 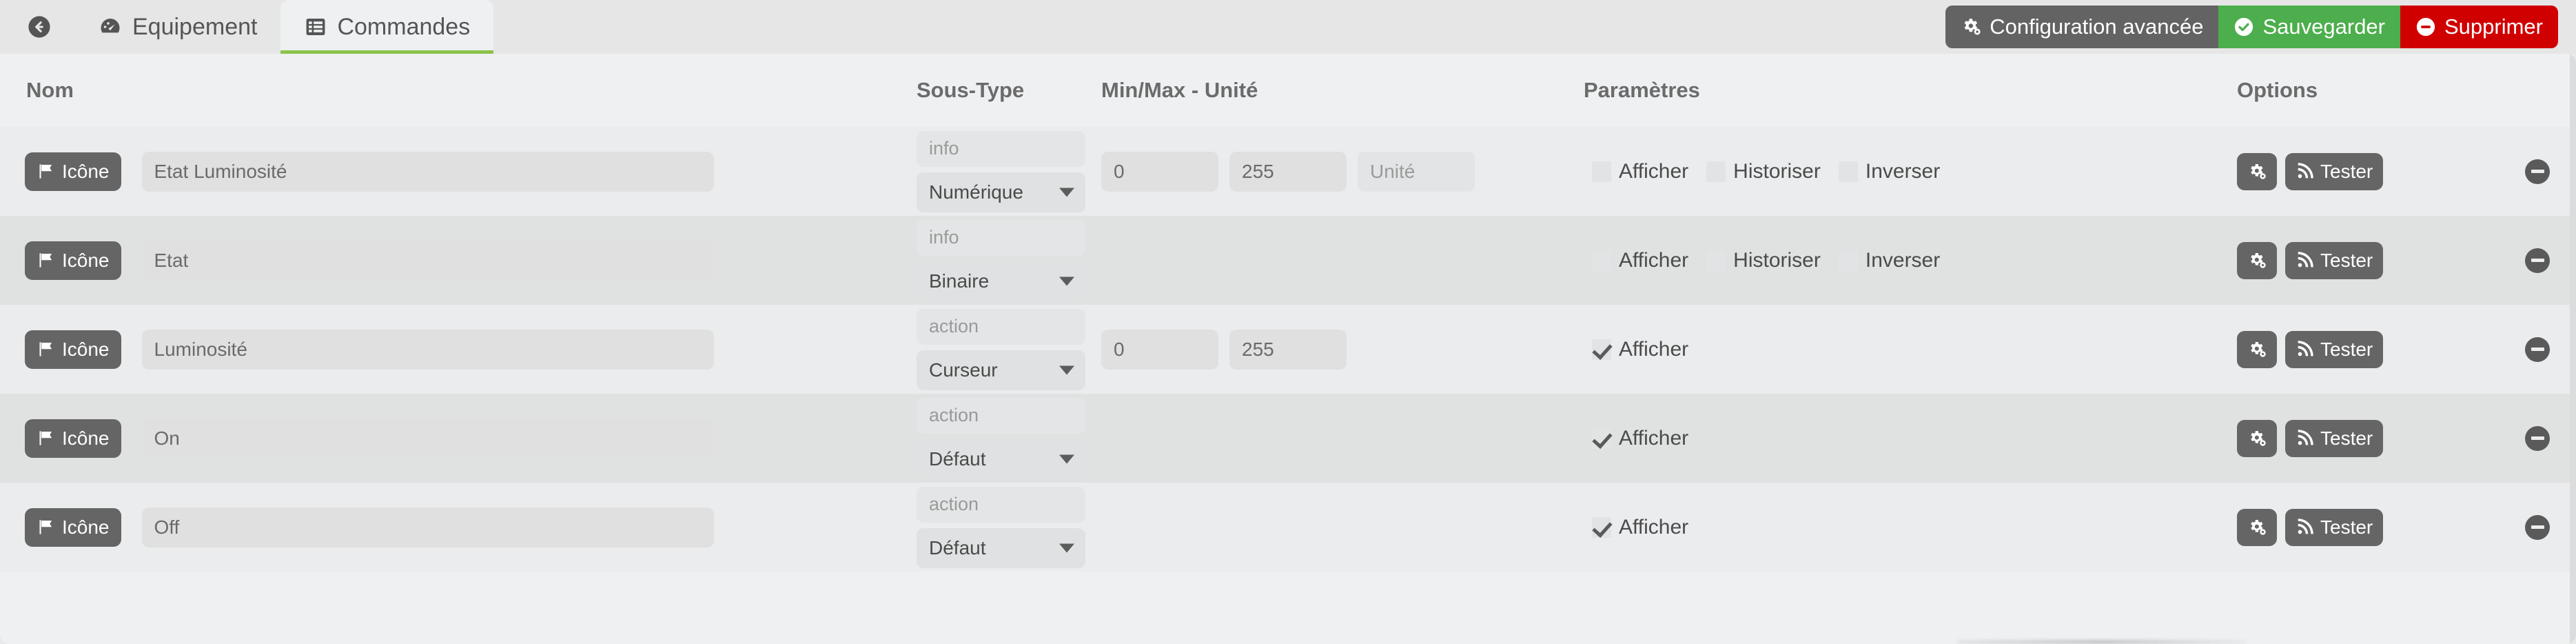 I want to click on list-table-icon, so click(x=315, y=27).